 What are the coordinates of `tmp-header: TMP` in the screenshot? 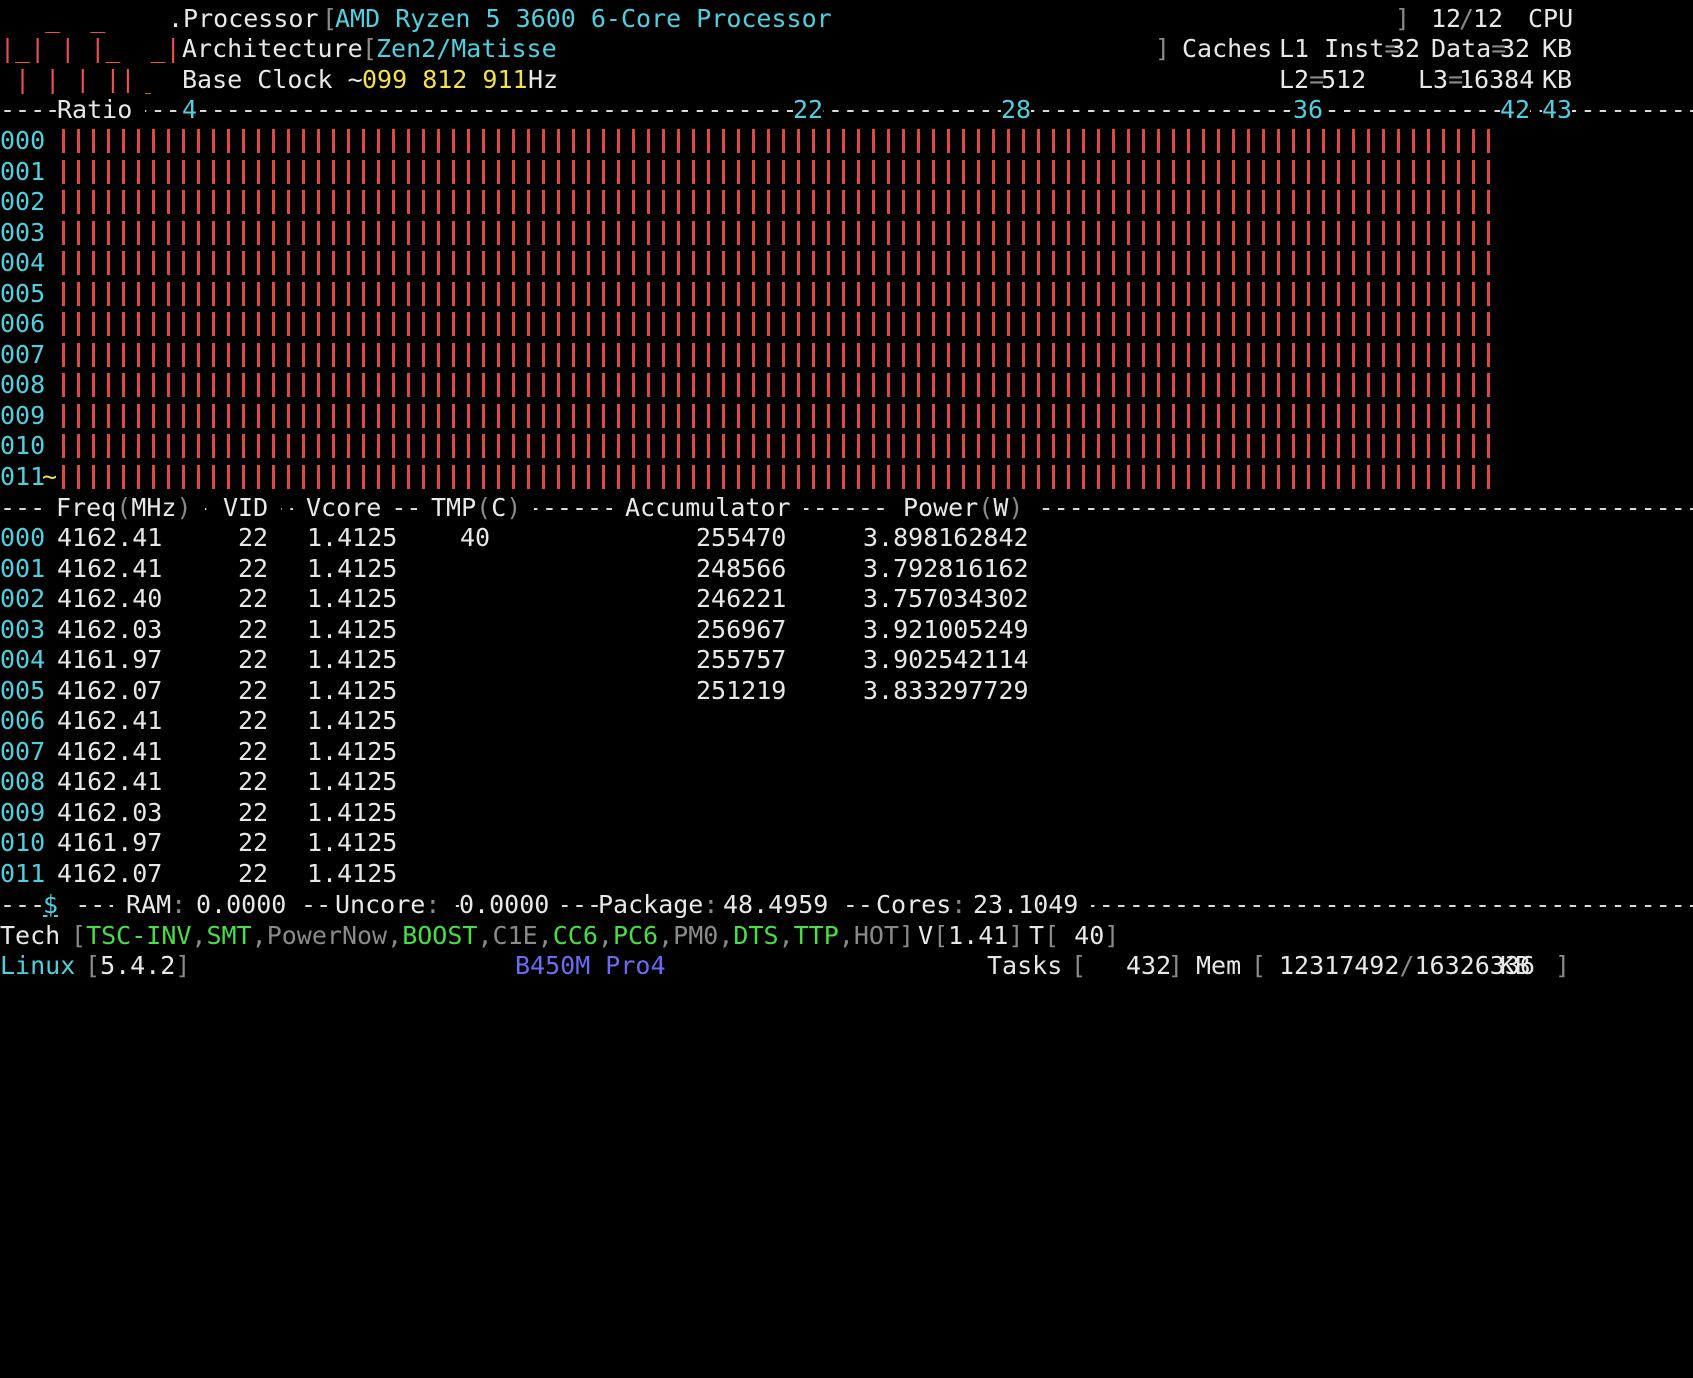 It's located at (454, 507).